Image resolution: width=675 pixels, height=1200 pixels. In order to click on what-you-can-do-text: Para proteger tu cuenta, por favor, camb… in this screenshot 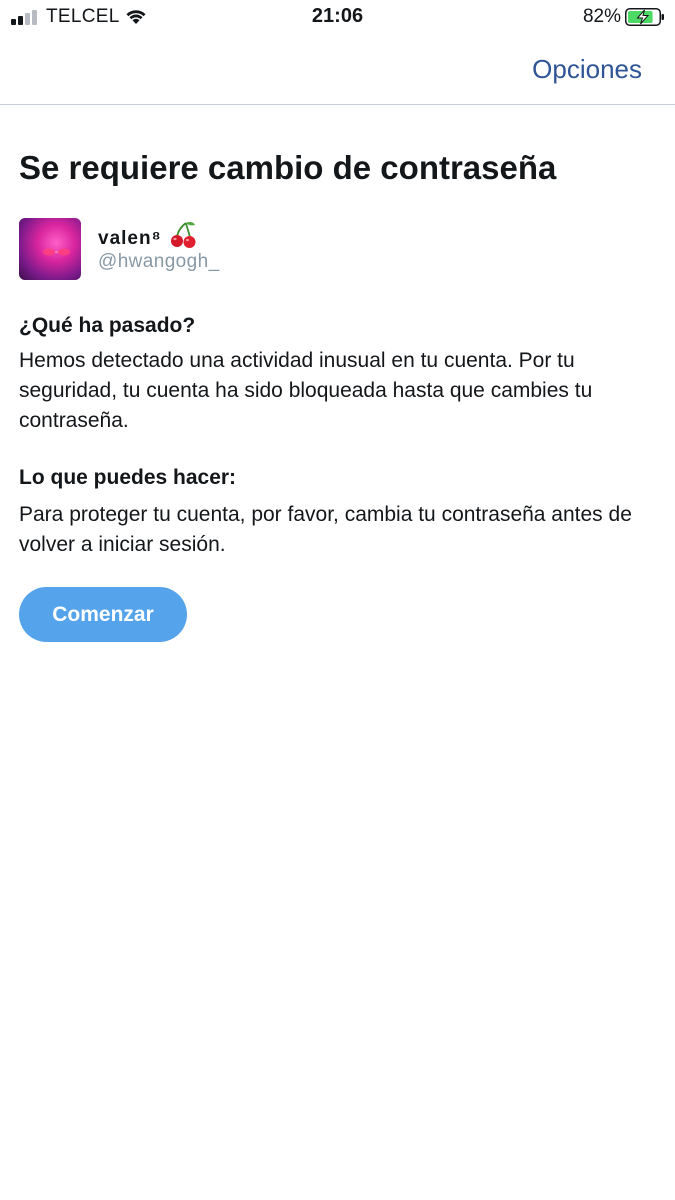, I will do `click(325, 529)`.